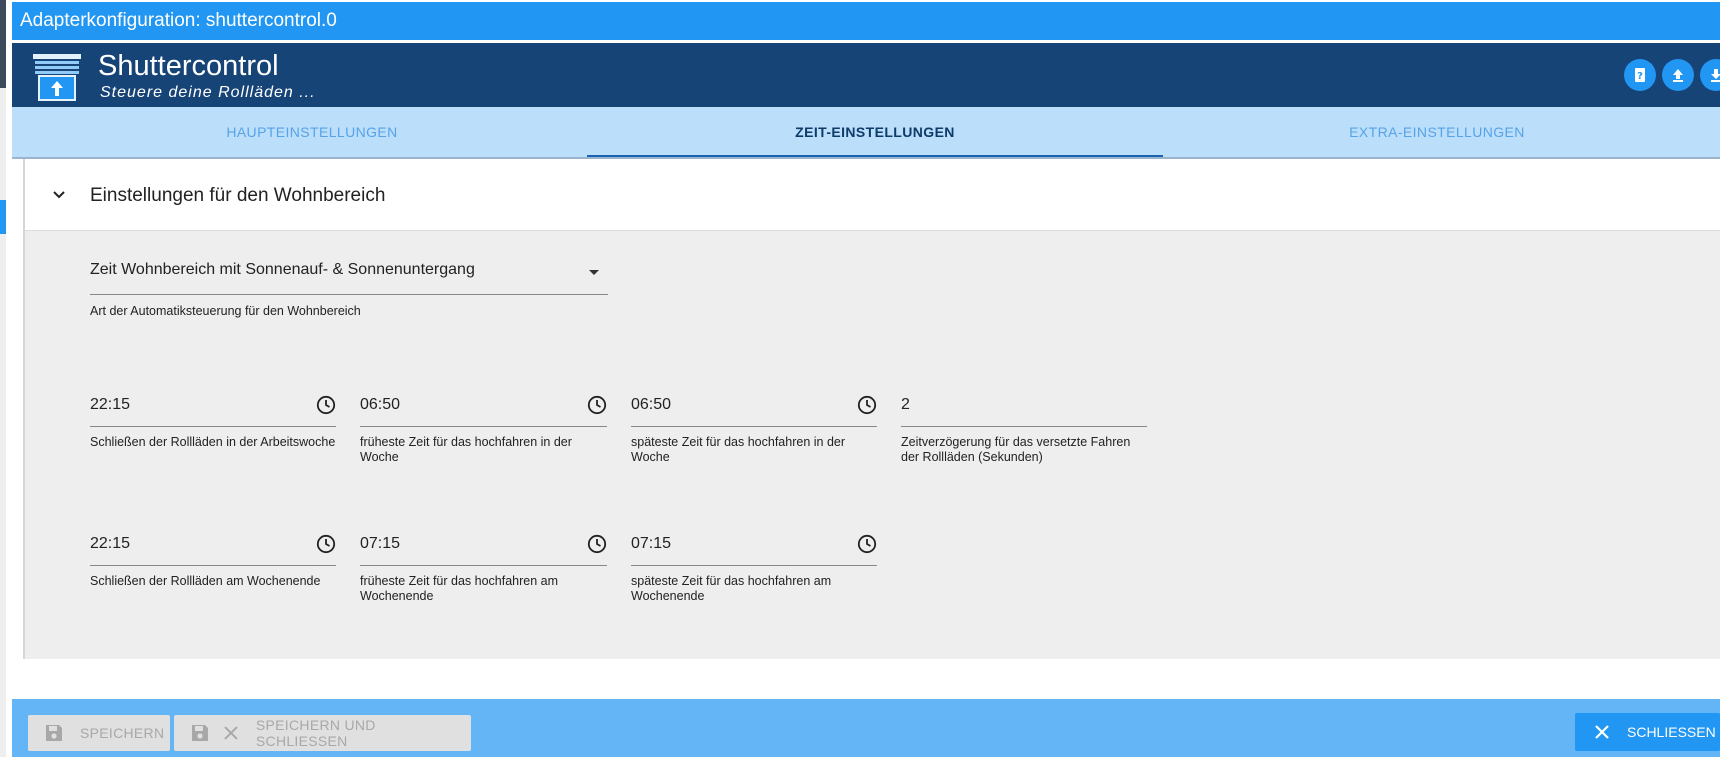 This screenshot has height=757, width=1720. I want to click on help-book-icon: ?, so click(1640, 75).